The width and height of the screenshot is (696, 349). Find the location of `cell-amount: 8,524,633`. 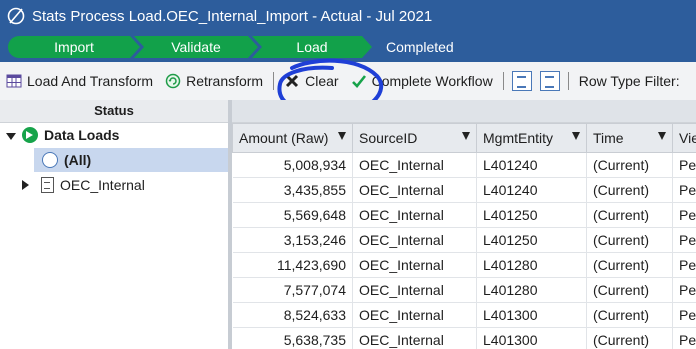

cell-amount: 8,524,633 is located at coordinates (292, 315).